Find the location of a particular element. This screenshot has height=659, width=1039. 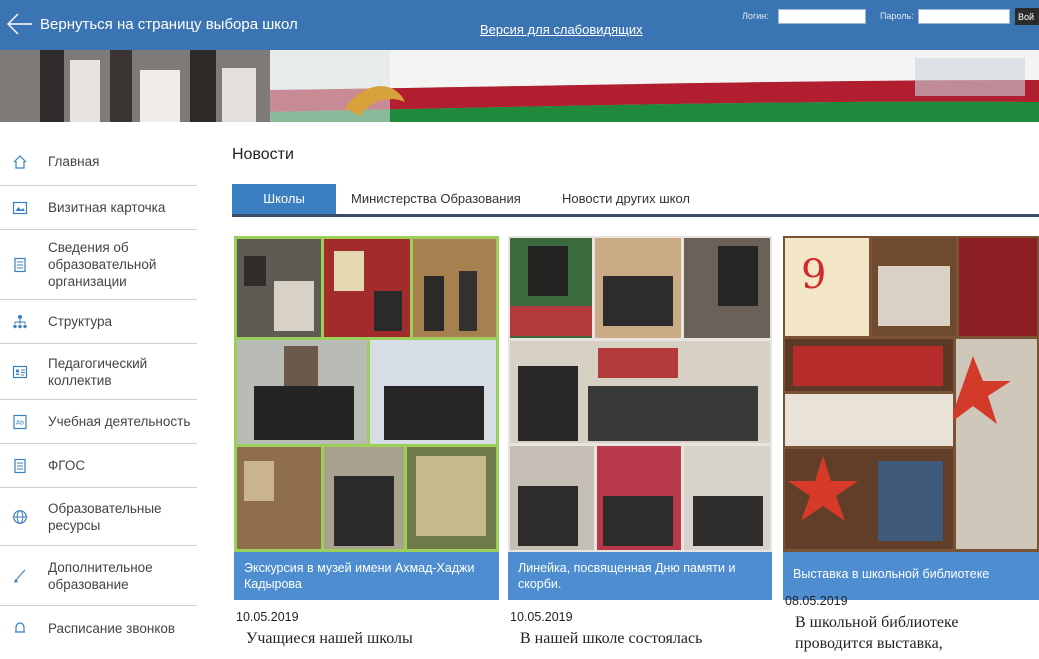

sidebar-item-label: Расписание звонков is located at coordinates (112, 628).